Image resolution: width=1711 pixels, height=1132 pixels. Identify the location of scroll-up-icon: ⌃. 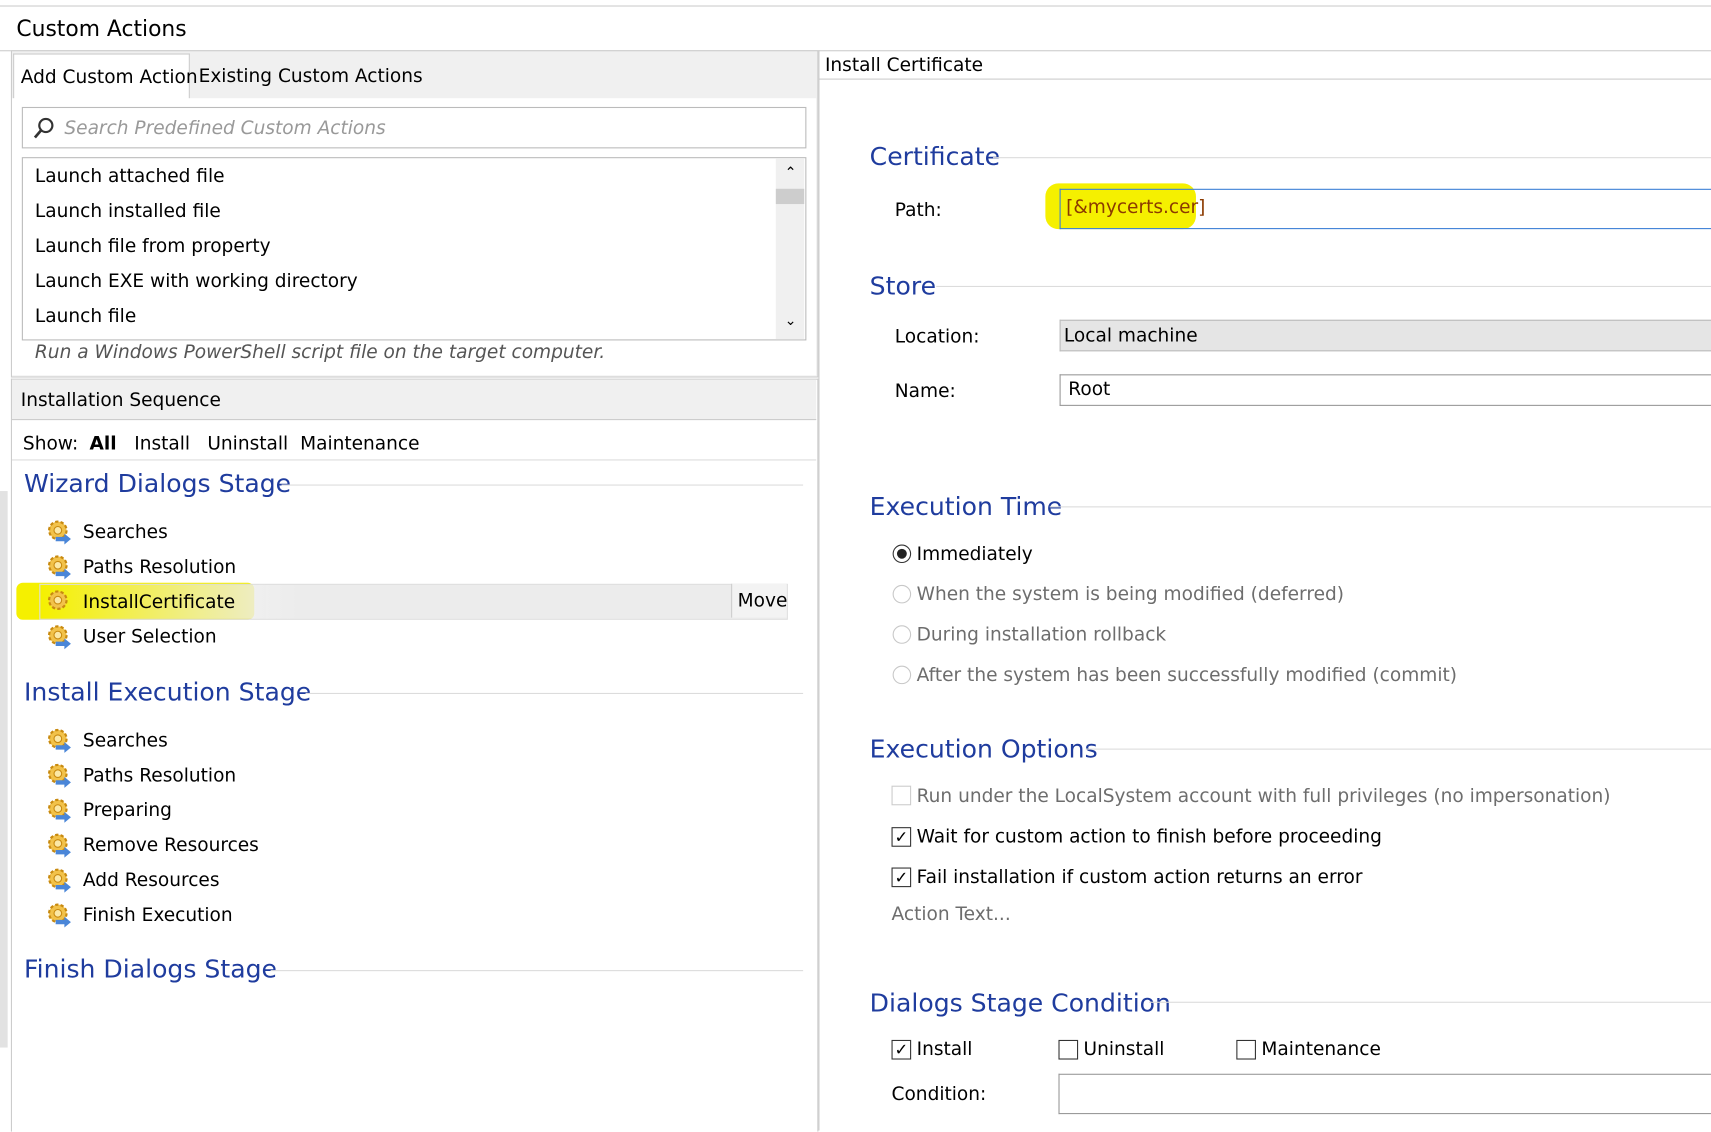
(791, 173).